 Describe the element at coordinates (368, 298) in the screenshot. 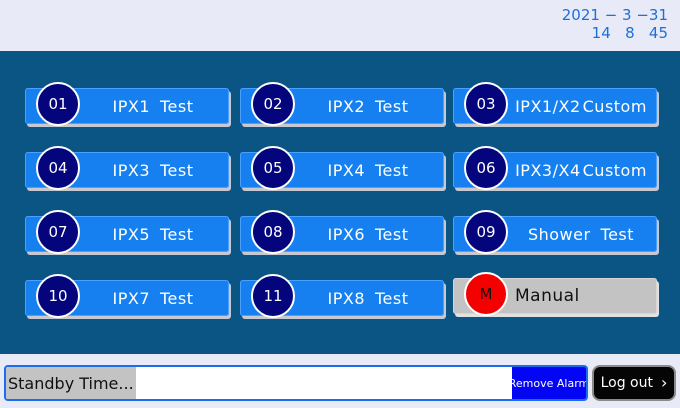

I see `test-label: IPX8 Test` at that location.